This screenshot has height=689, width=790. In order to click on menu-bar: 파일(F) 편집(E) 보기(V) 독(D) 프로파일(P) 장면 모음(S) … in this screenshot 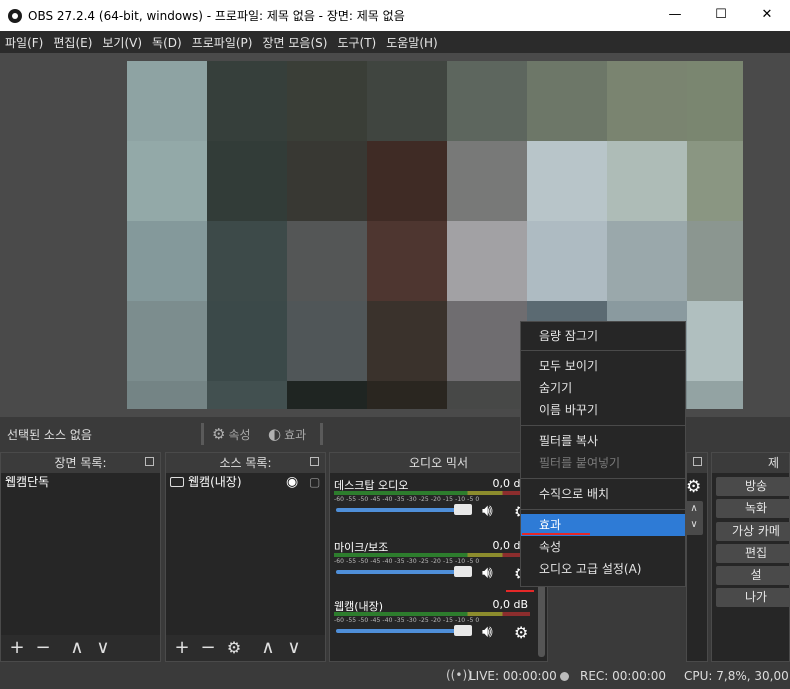, I will do `click(395, 42)`.